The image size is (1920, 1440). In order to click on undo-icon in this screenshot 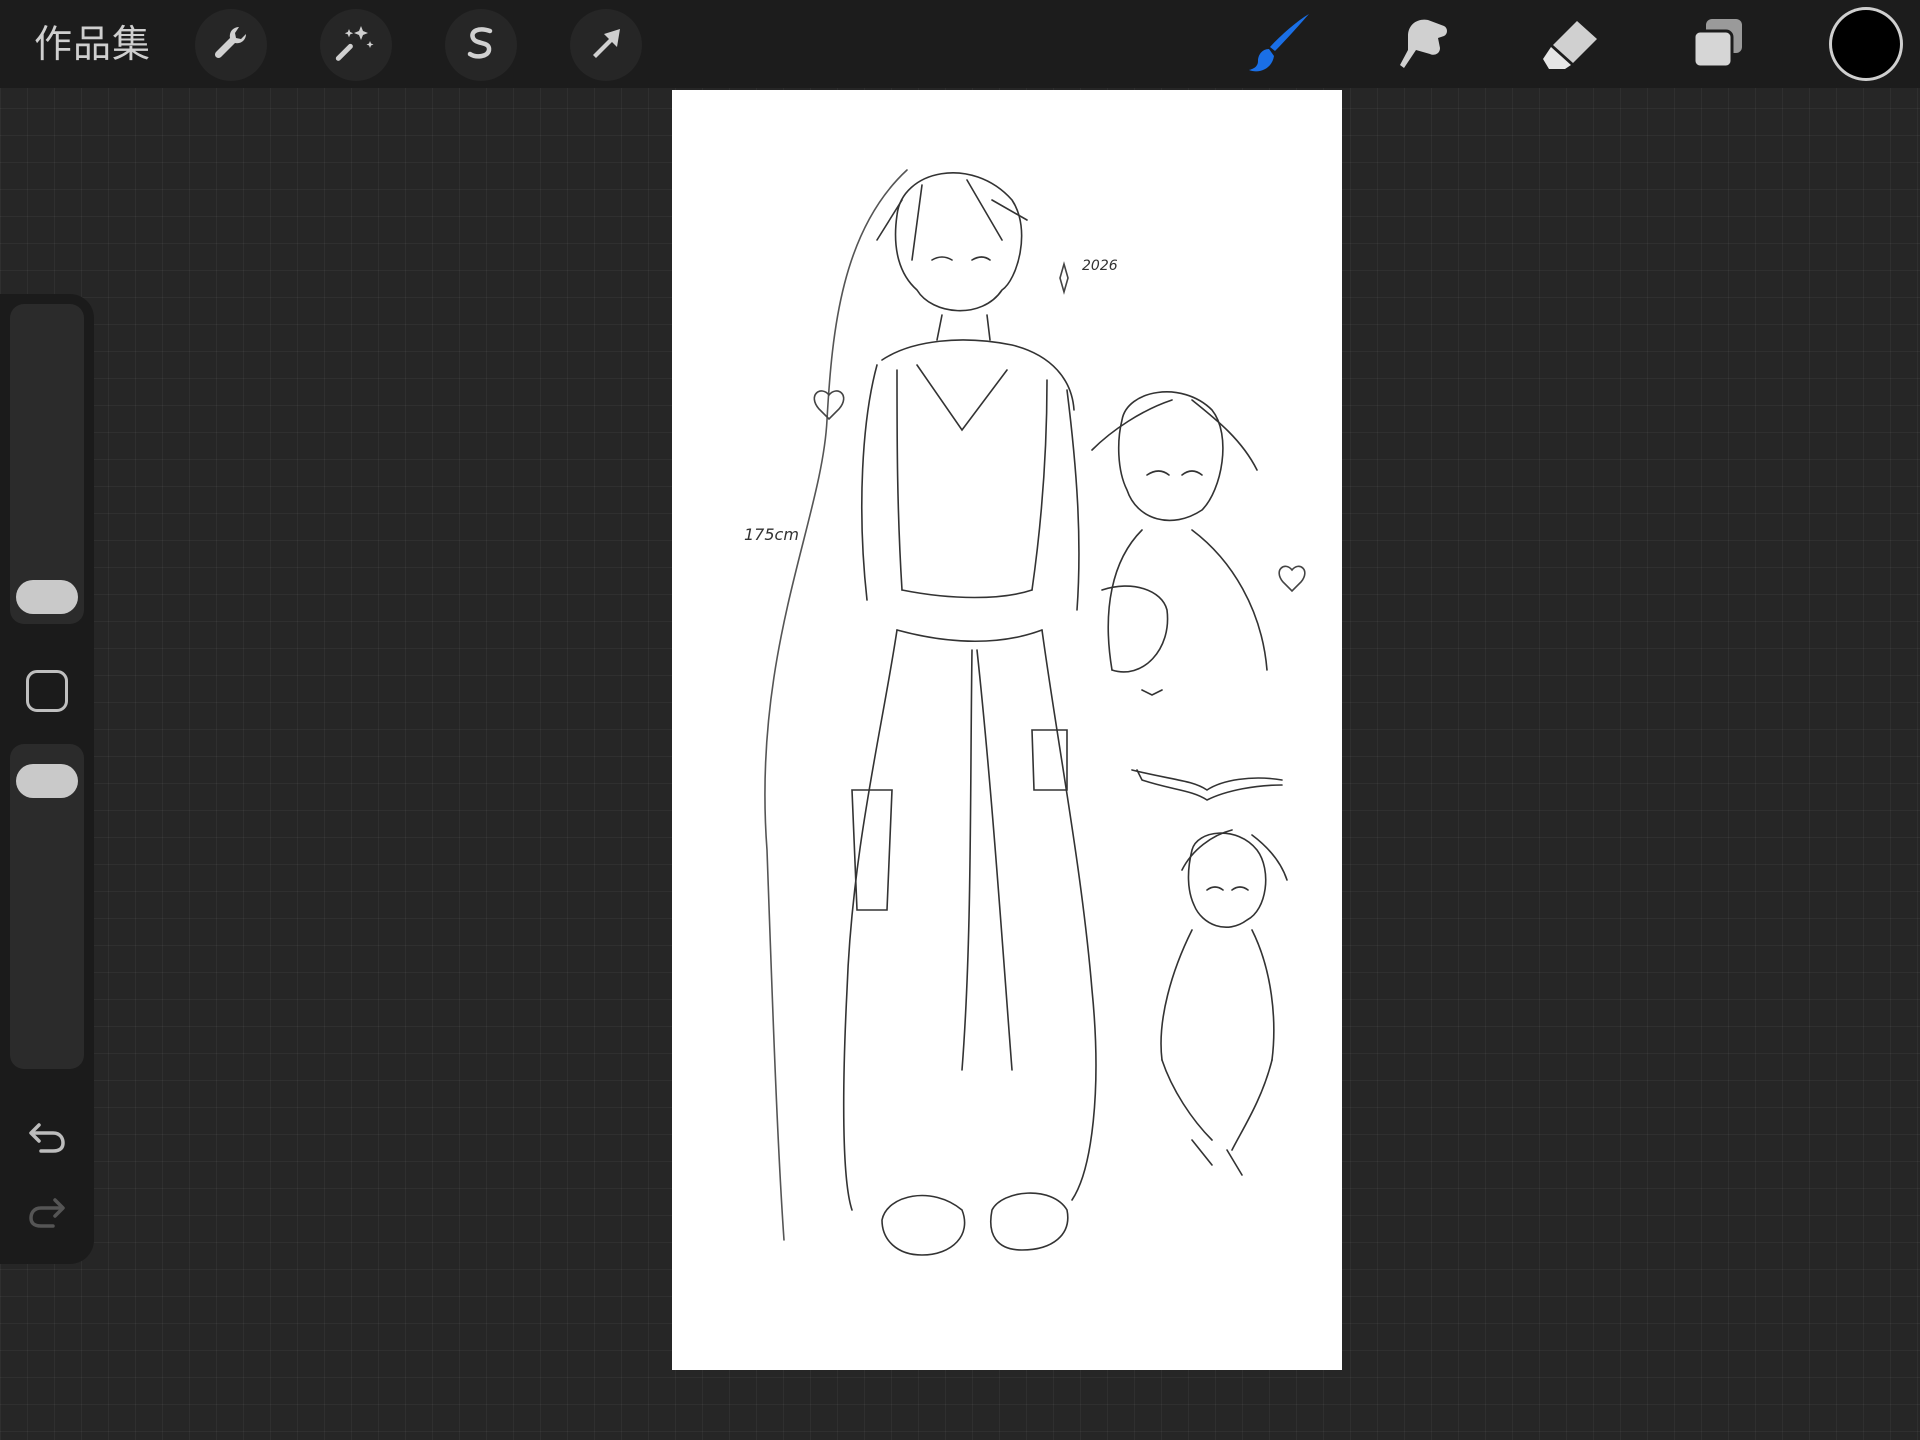, I will do `click(47, 1139)`.